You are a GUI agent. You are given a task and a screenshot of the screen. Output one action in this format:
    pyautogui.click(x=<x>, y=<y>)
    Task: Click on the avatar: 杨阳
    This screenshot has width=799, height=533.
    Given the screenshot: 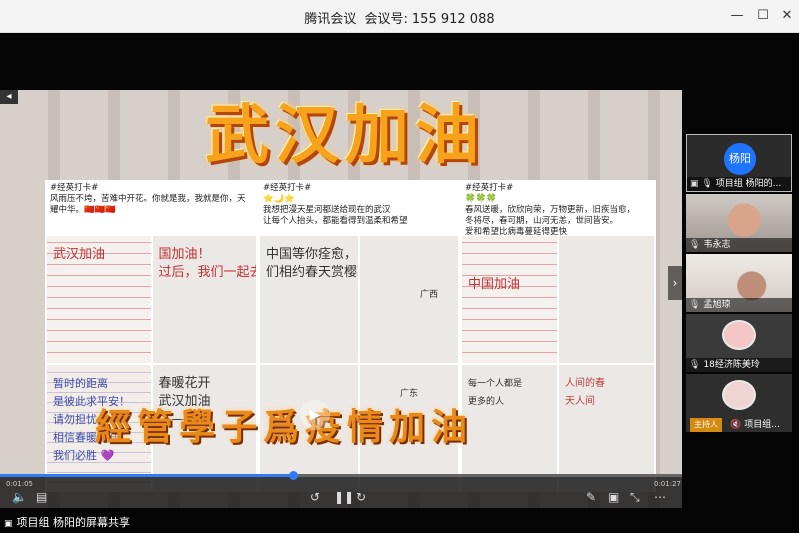 What is the action you would take?
    pyautogui.click(x=740, y=159)
    